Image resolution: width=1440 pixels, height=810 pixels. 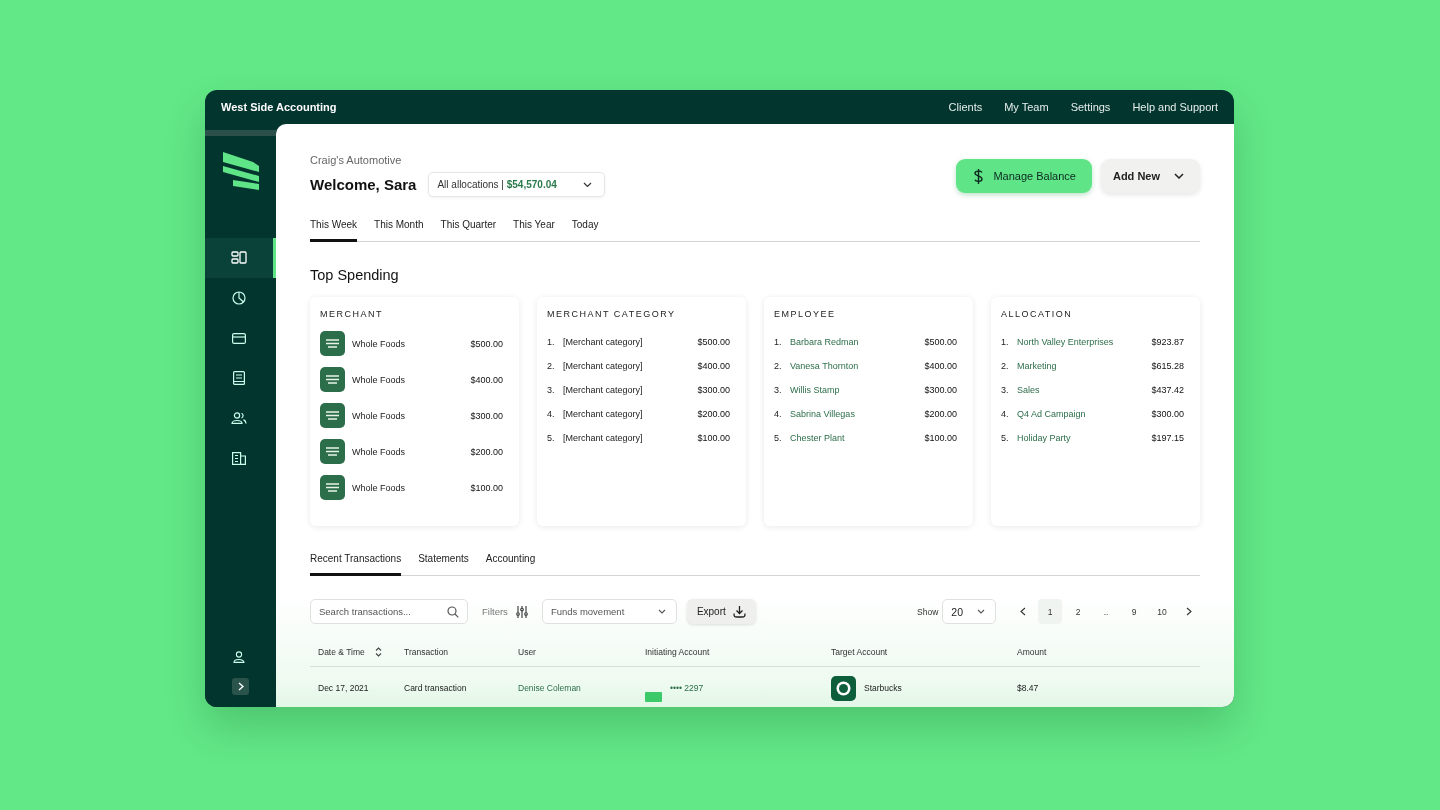 What do you see at coordinates (1081, 414) in the screenshot?
I see `name-link: Q4 Ad Campaign` at bounding box center [1081, 414].